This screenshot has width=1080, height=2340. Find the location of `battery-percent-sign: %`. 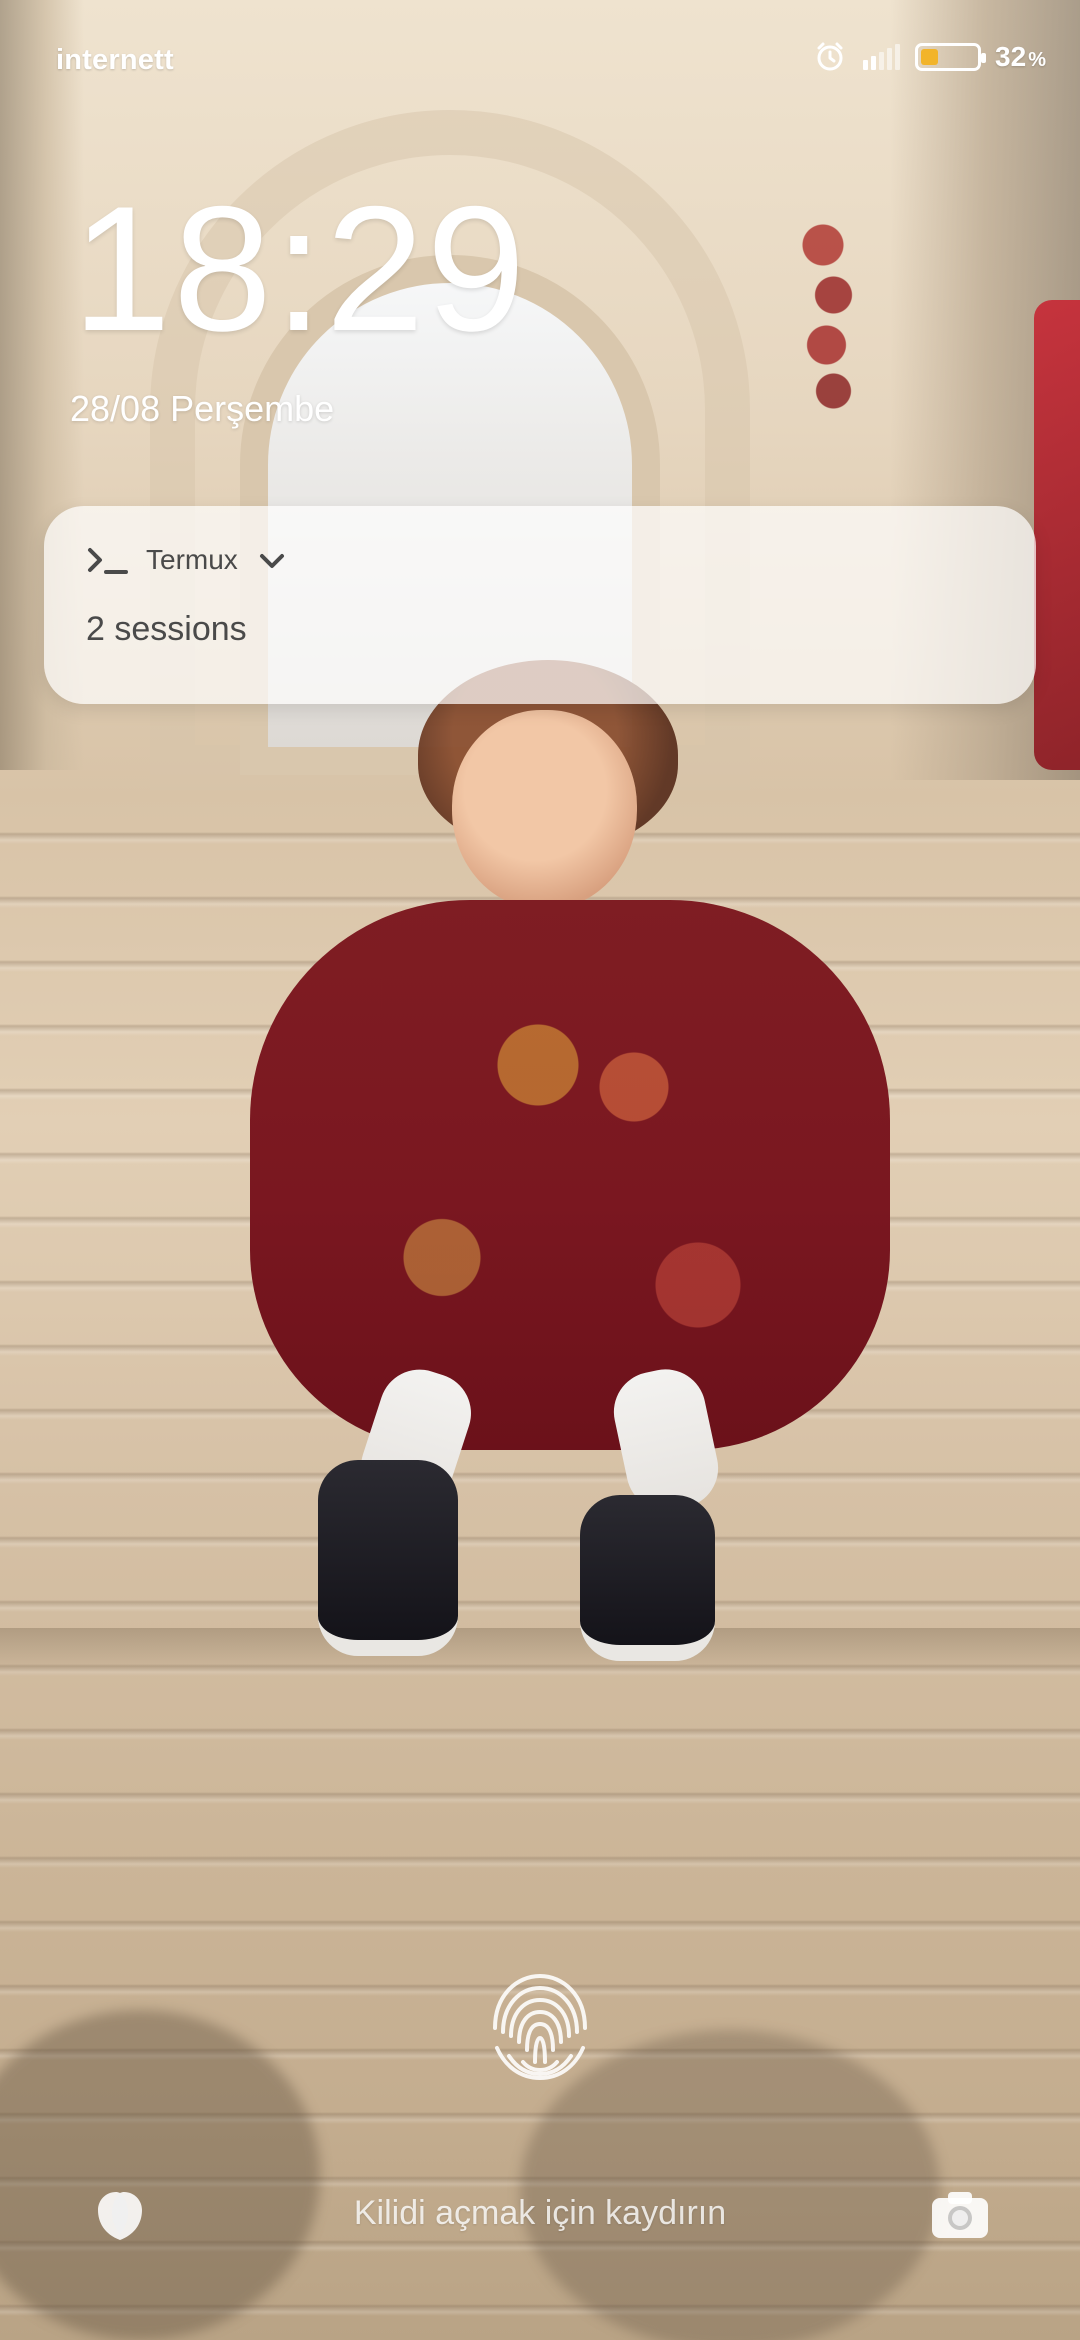

battery-percent-sign: % is located at coordinates (1037, 60).